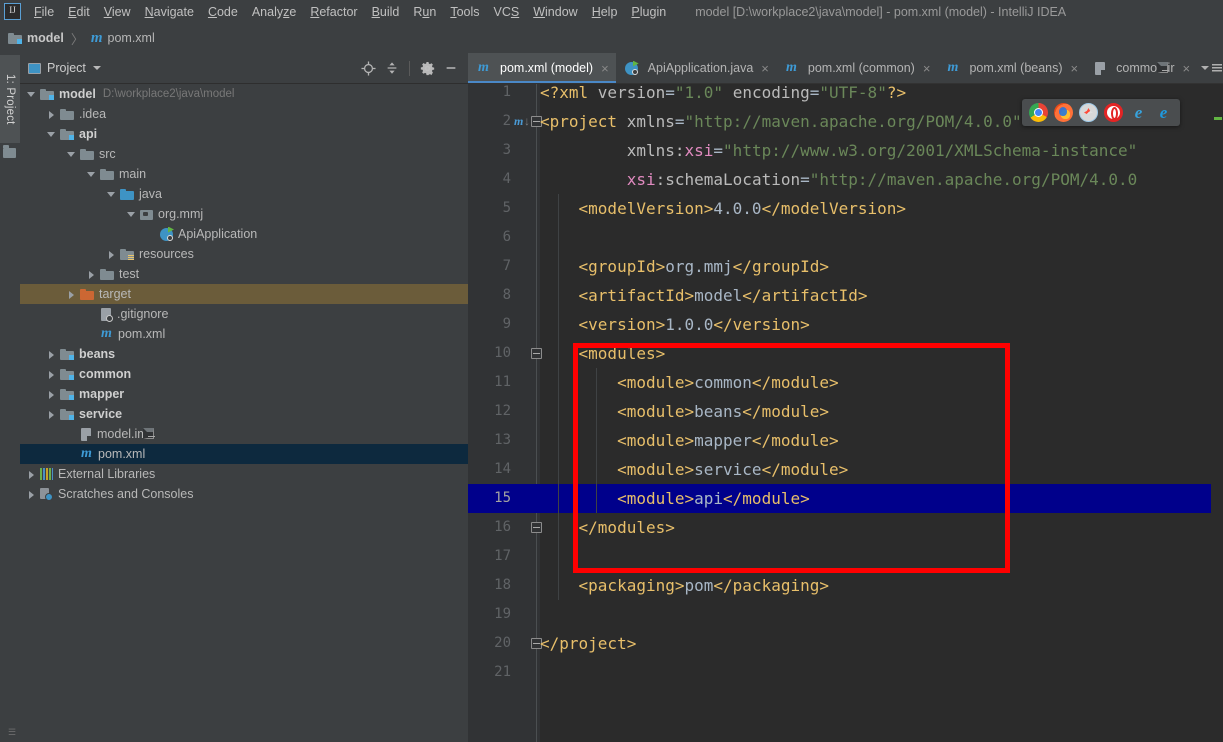 The image size is (1223, 742). Describe the element at coordinates (10, 99) in the screenshot. I see `tool-window-button-project: 1: Project` at that location.